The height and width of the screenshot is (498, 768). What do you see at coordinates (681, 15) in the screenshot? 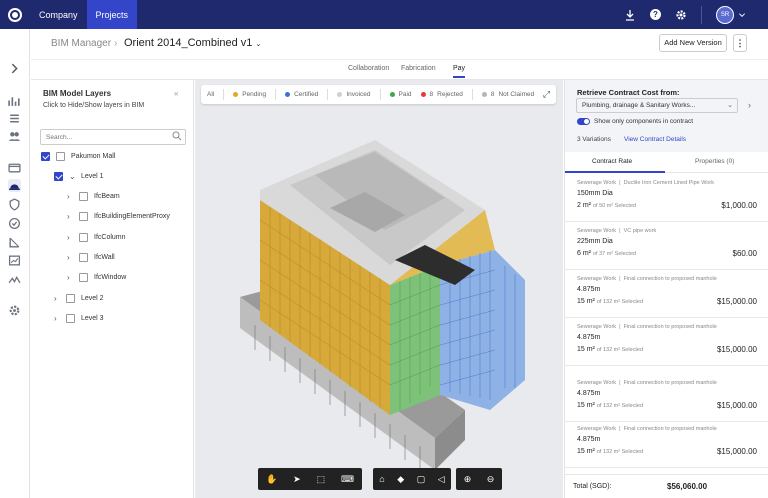
I see `settings-gear-icon` at bounding box center [681, 15].